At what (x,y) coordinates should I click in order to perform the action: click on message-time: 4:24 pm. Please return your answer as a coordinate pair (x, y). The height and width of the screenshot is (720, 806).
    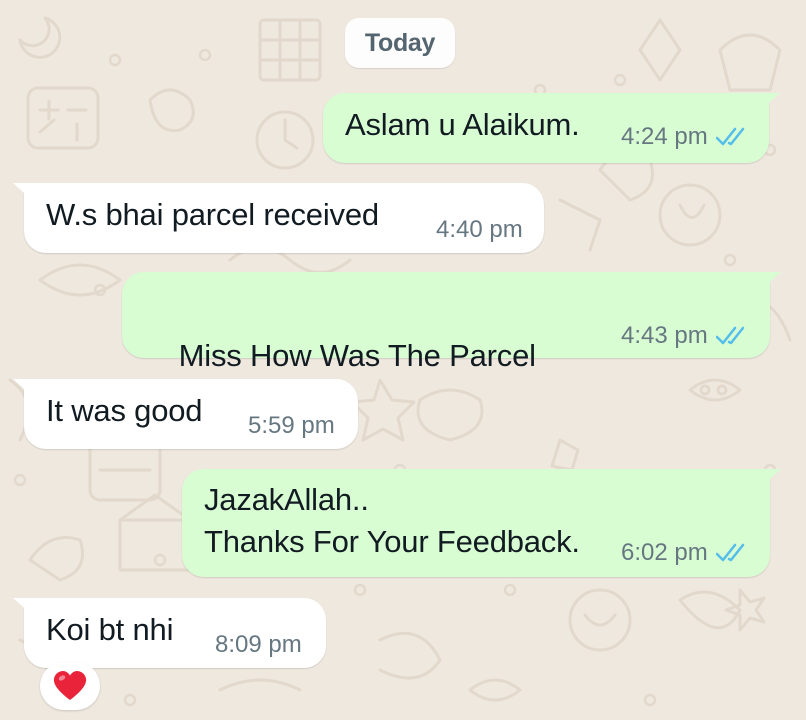
    Looking at the image, I should click on (664, 136).